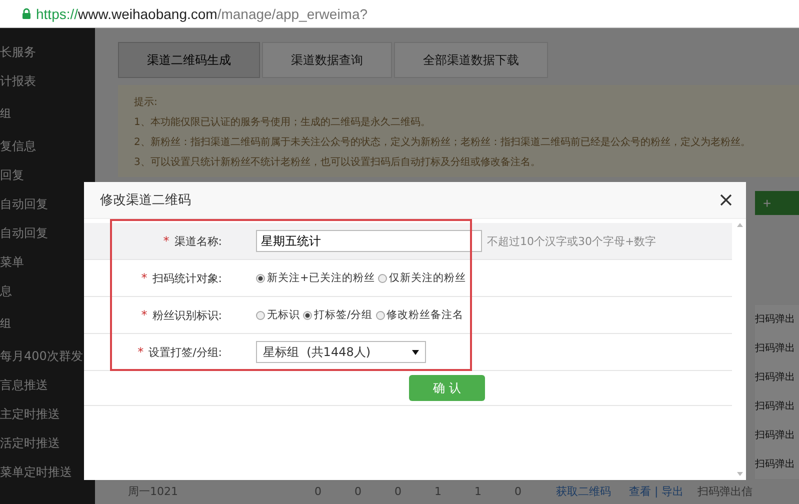  I want to click on table-link: 查看 | 导出, so click(656, 491).